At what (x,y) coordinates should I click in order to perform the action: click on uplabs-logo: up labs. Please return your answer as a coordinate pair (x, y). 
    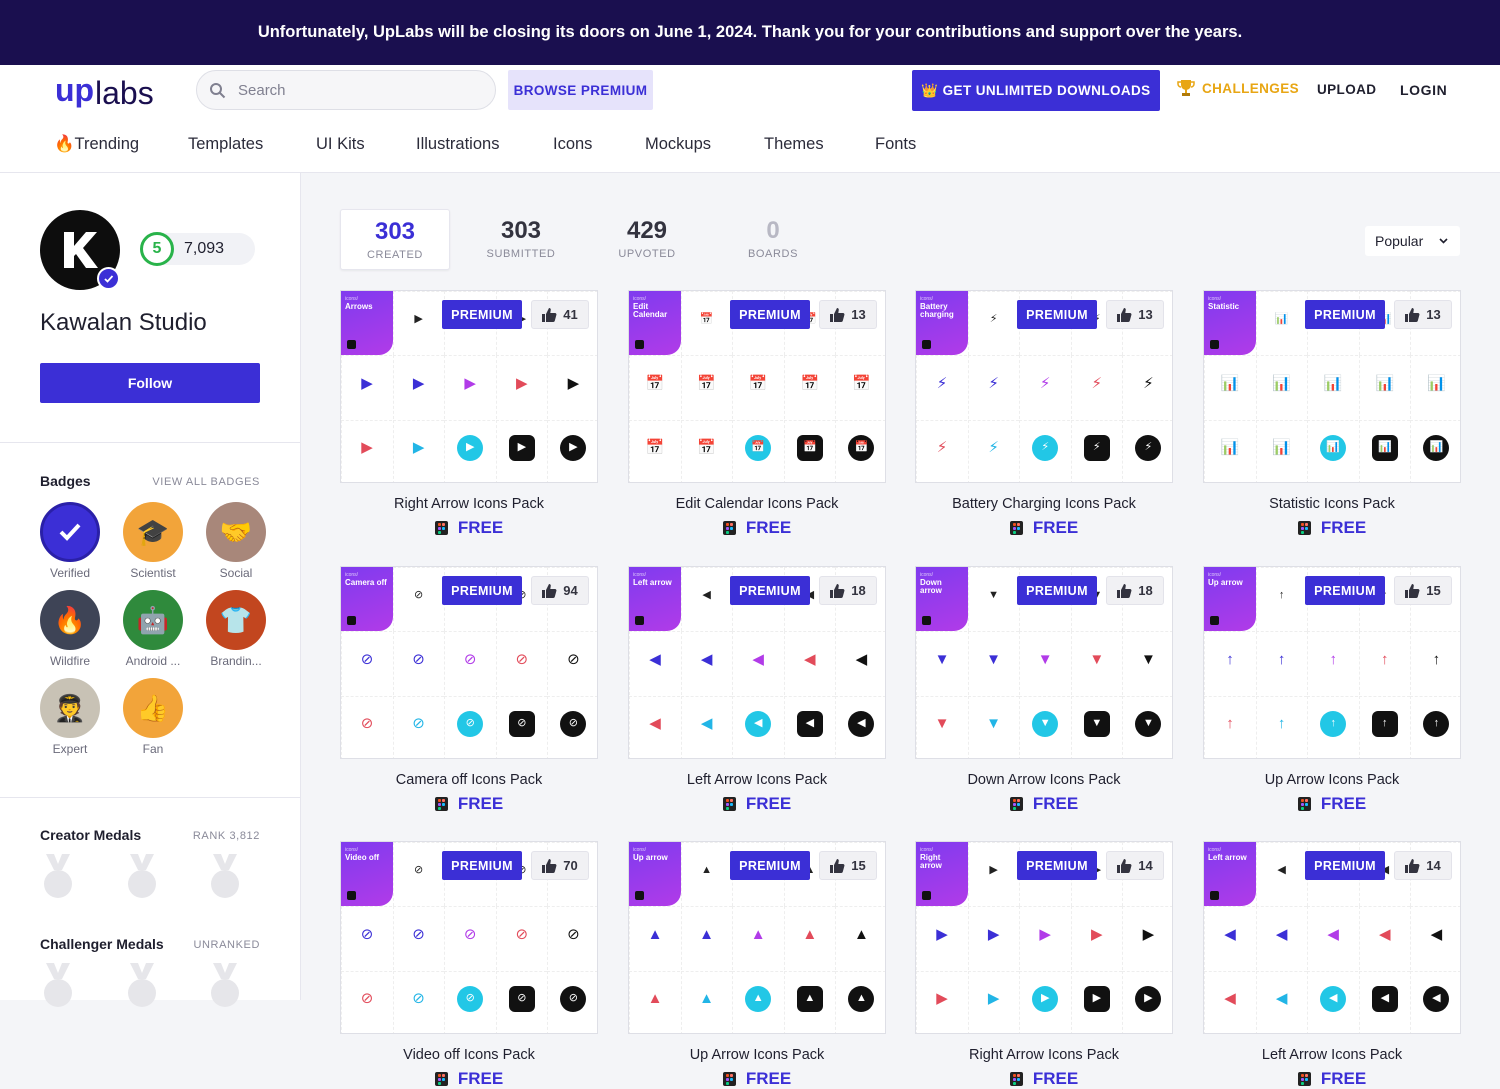
    Looking at the image, I should click on (114, 93).